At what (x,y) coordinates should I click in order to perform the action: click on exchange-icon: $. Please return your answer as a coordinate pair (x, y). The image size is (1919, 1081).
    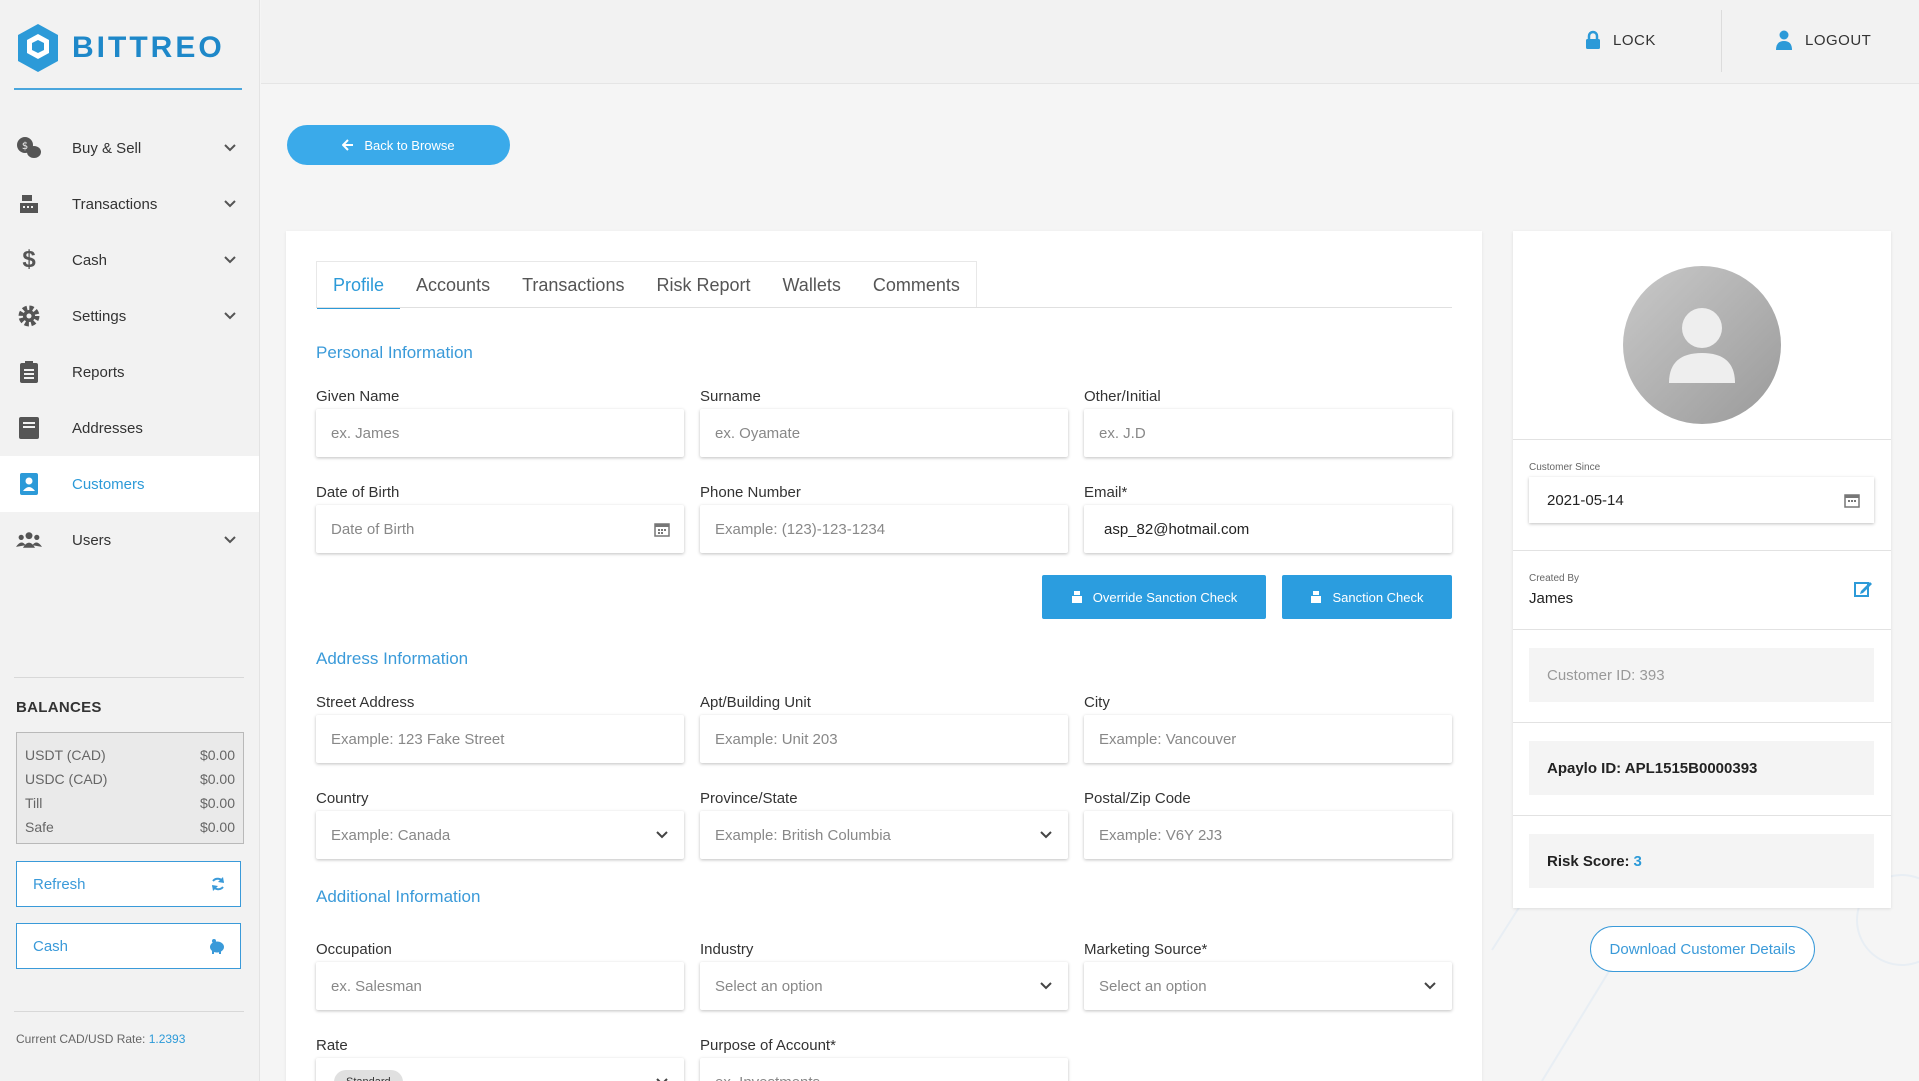
    Looking at the image, I should click on (29, 148).